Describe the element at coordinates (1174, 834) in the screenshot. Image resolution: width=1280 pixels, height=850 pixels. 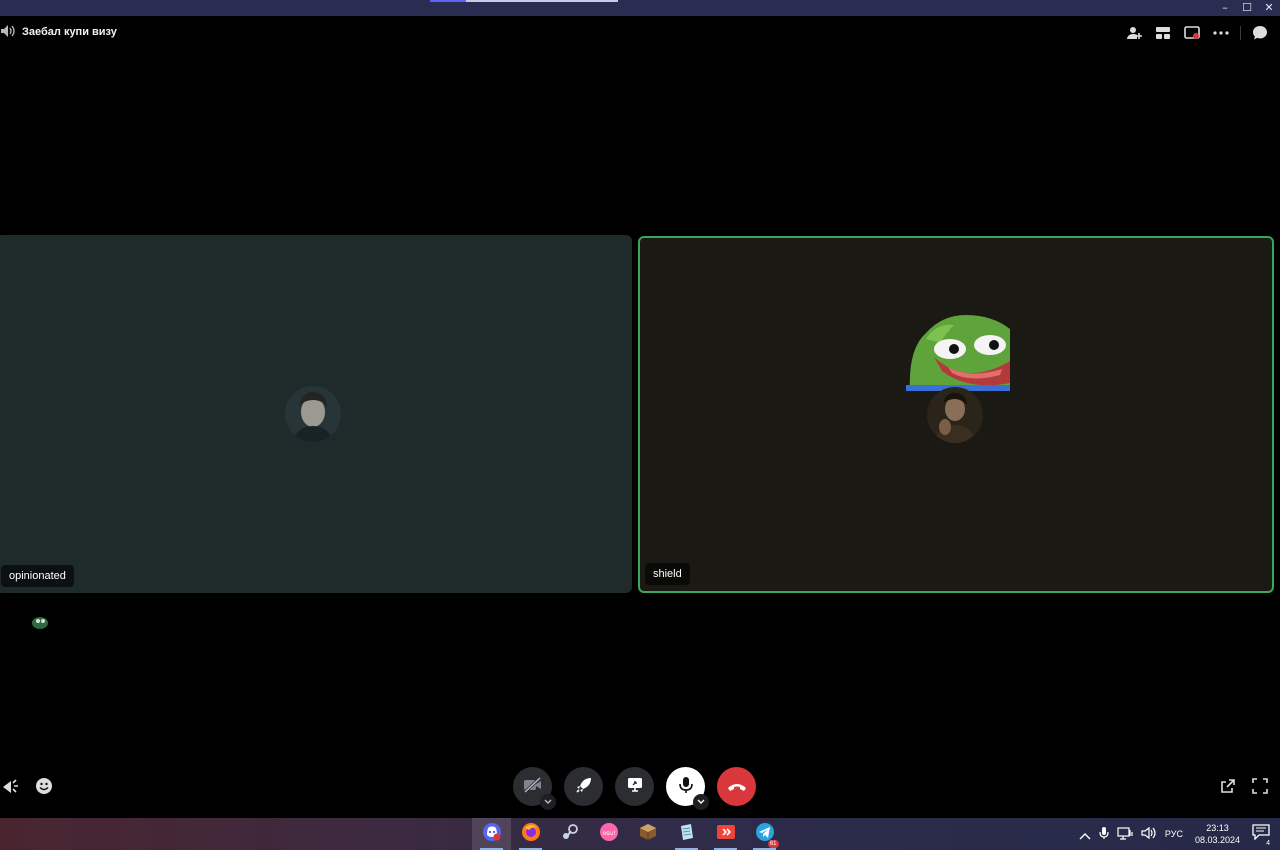
I see `language-indicator: РУС` at that location.